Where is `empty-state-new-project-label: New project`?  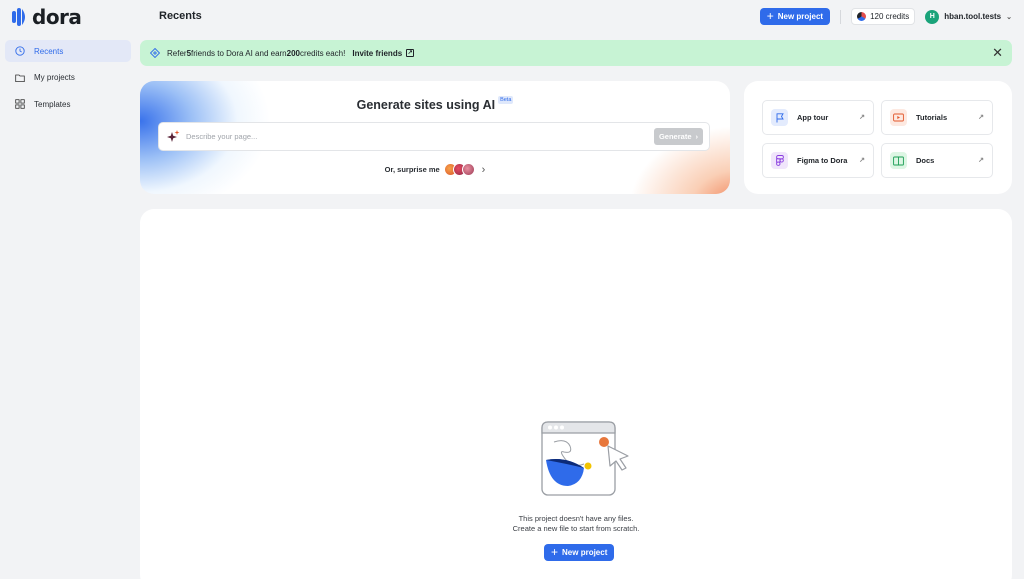 empty-state-new-project-label: New project is located at coordinates (585, 552).